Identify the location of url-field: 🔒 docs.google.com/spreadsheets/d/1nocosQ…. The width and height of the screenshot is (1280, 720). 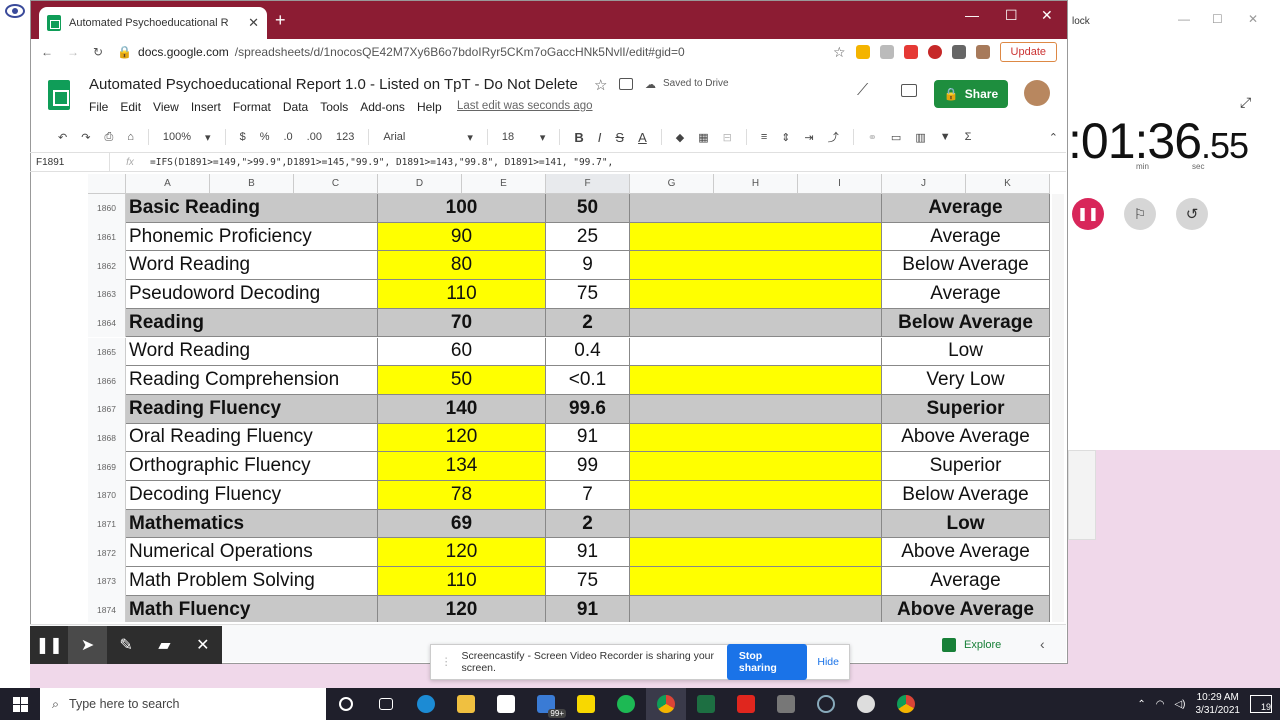
(401, 52).